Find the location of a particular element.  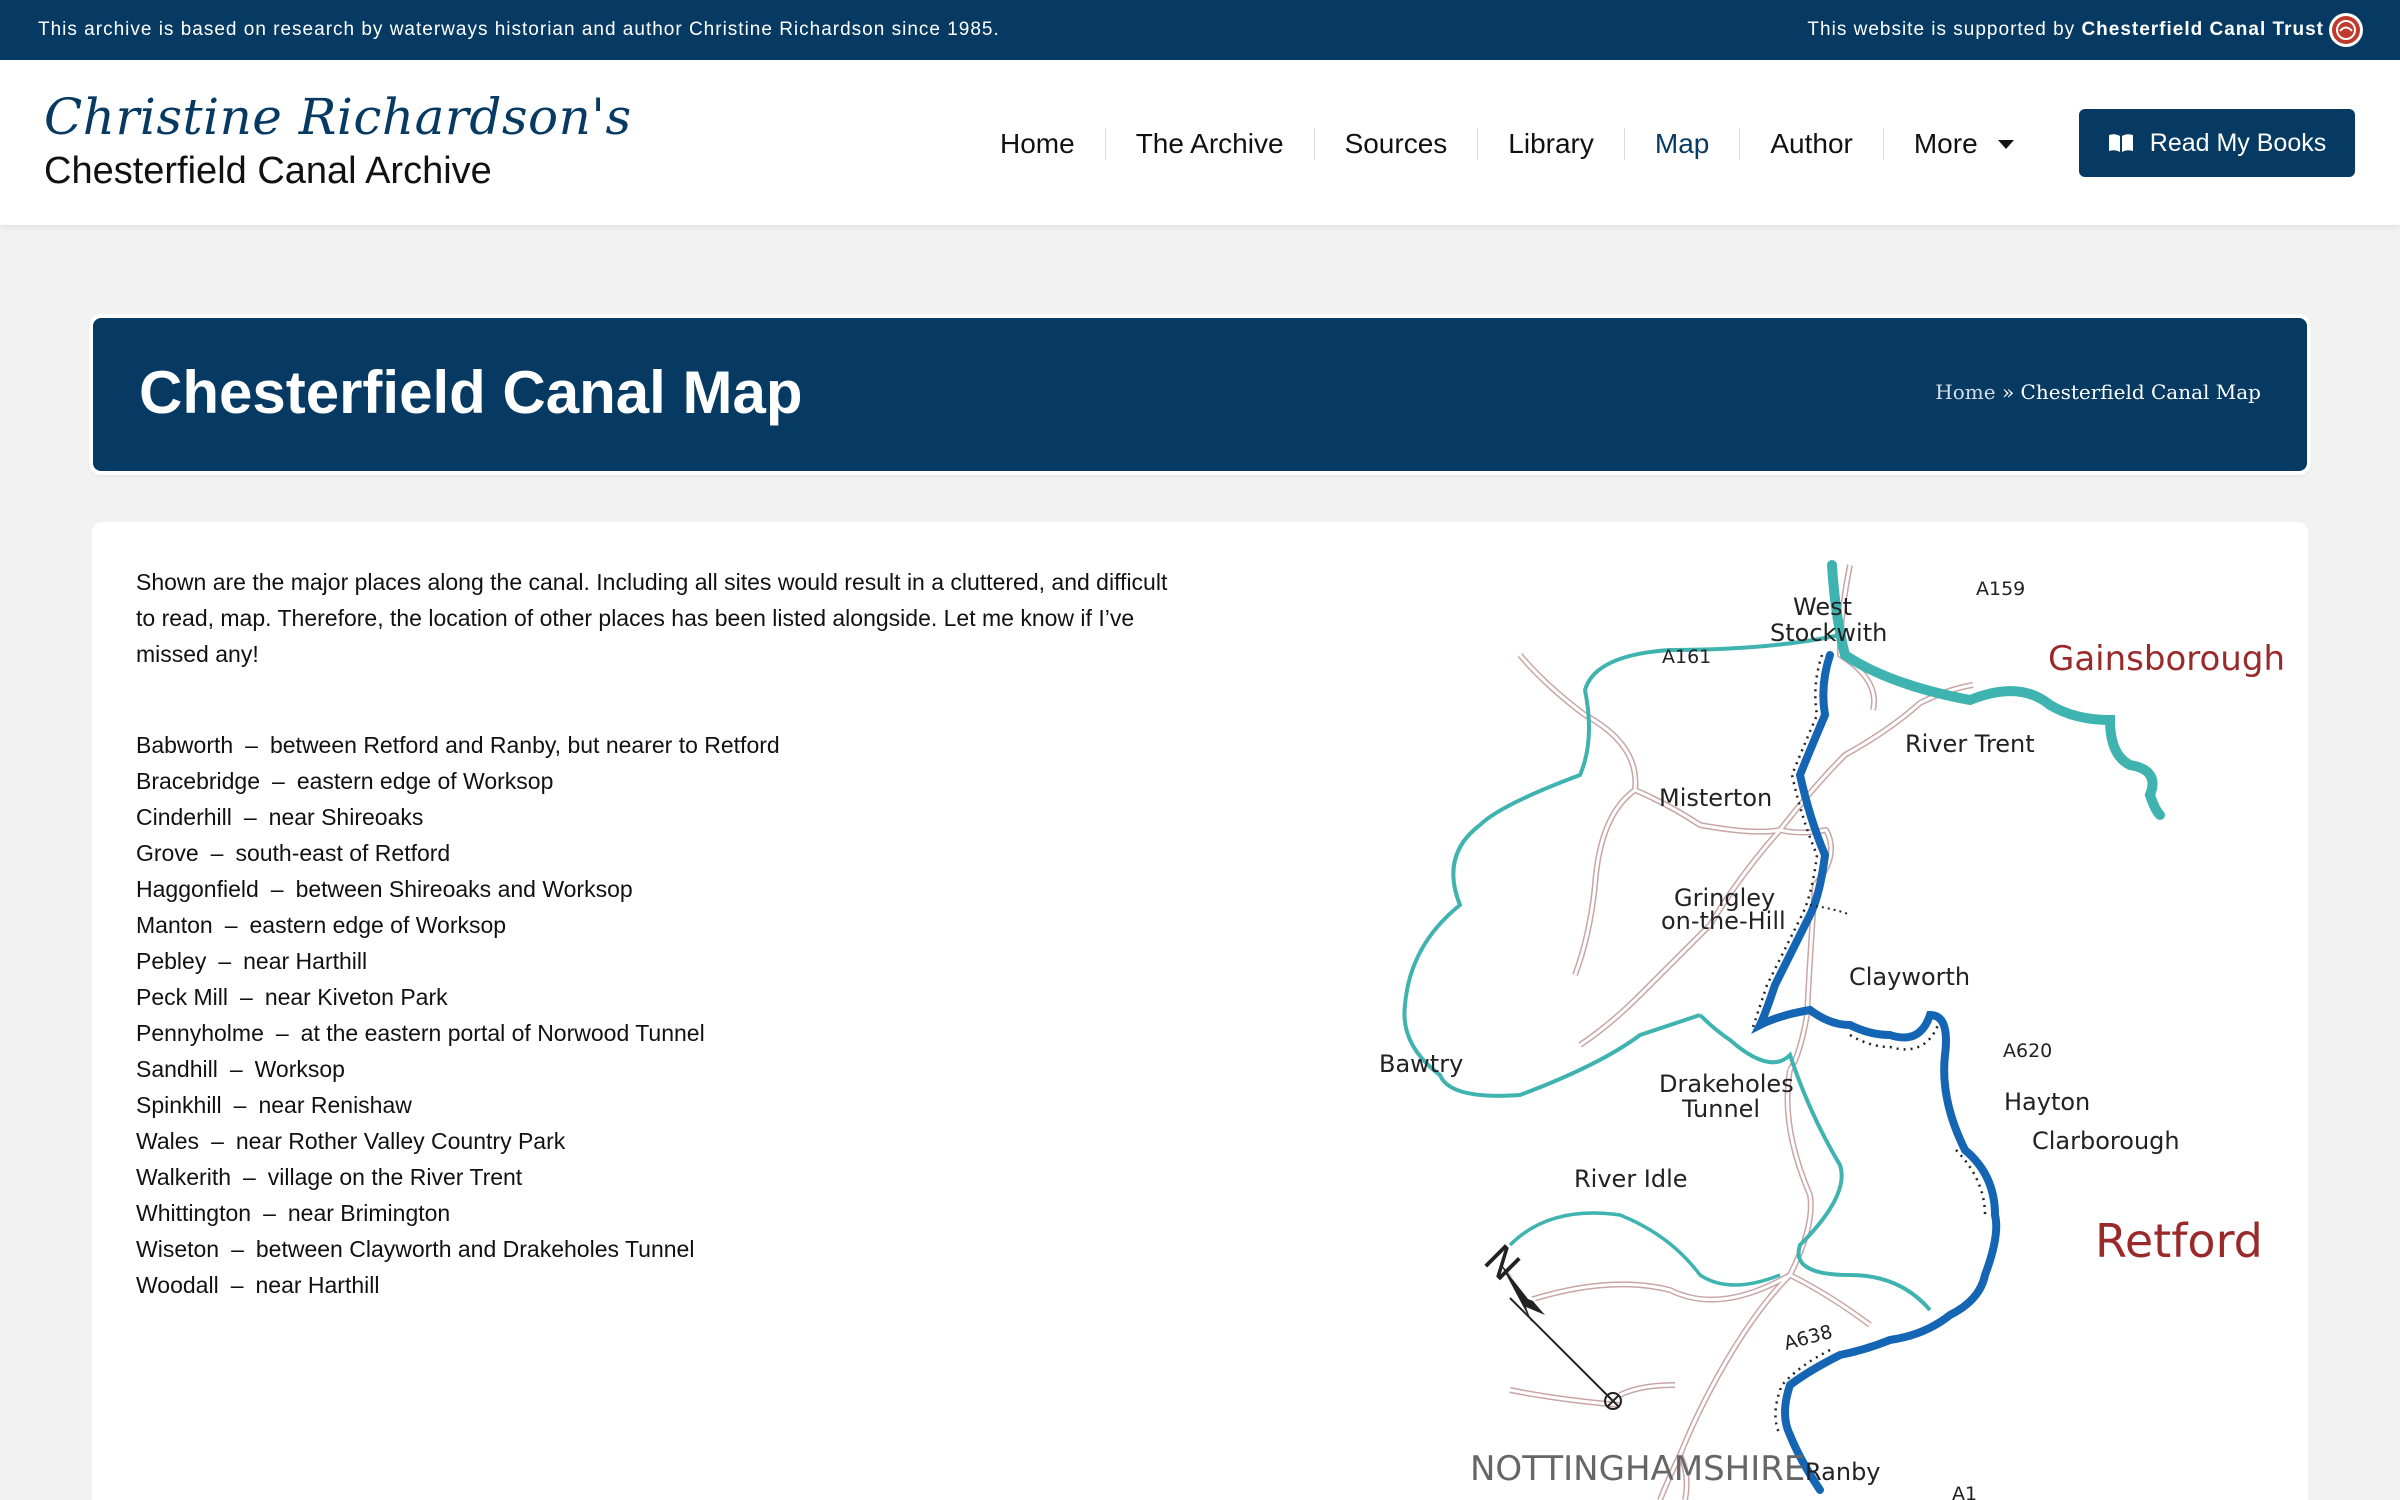

nav-author: Author is located at coordinates (1811, 144).